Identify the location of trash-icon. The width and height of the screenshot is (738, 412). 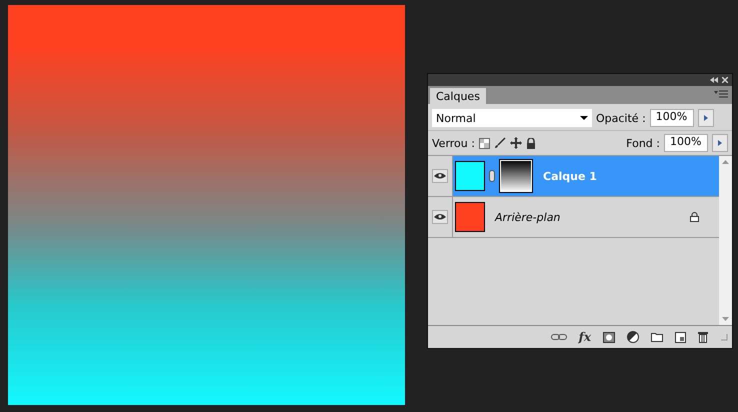
(703, 337).